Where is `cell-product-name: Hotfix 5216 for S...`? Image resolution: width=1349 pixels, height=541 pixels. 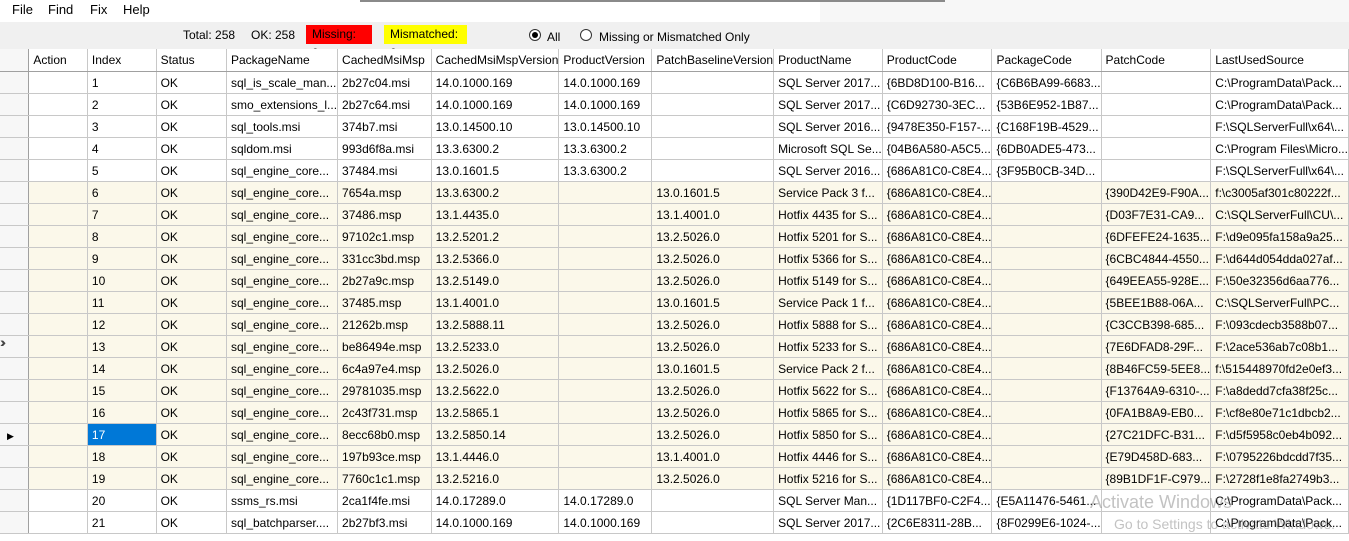 cell-product-name: Hotfix 5216 for S... is located at coordinates (828, 478).